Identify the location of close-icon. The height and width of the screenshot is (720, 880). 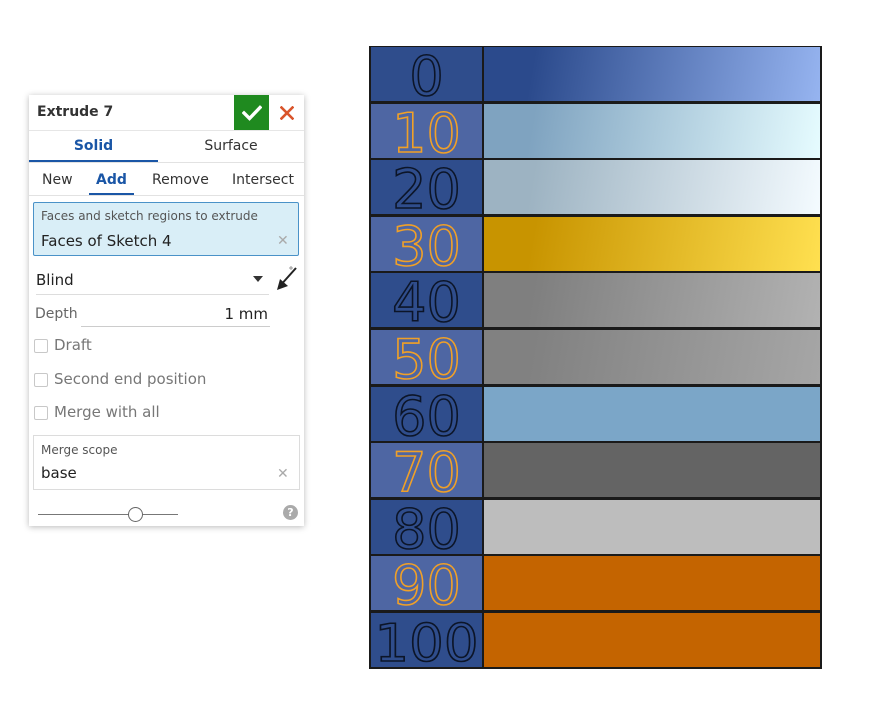
(287, 112).